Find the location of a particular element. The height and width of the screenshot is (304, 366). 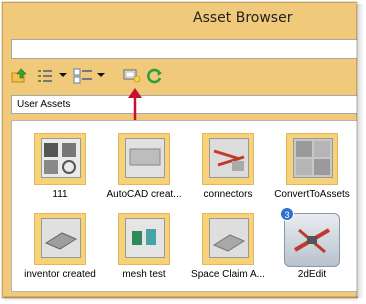

list-view-icon is located at coordinates (45, 76).